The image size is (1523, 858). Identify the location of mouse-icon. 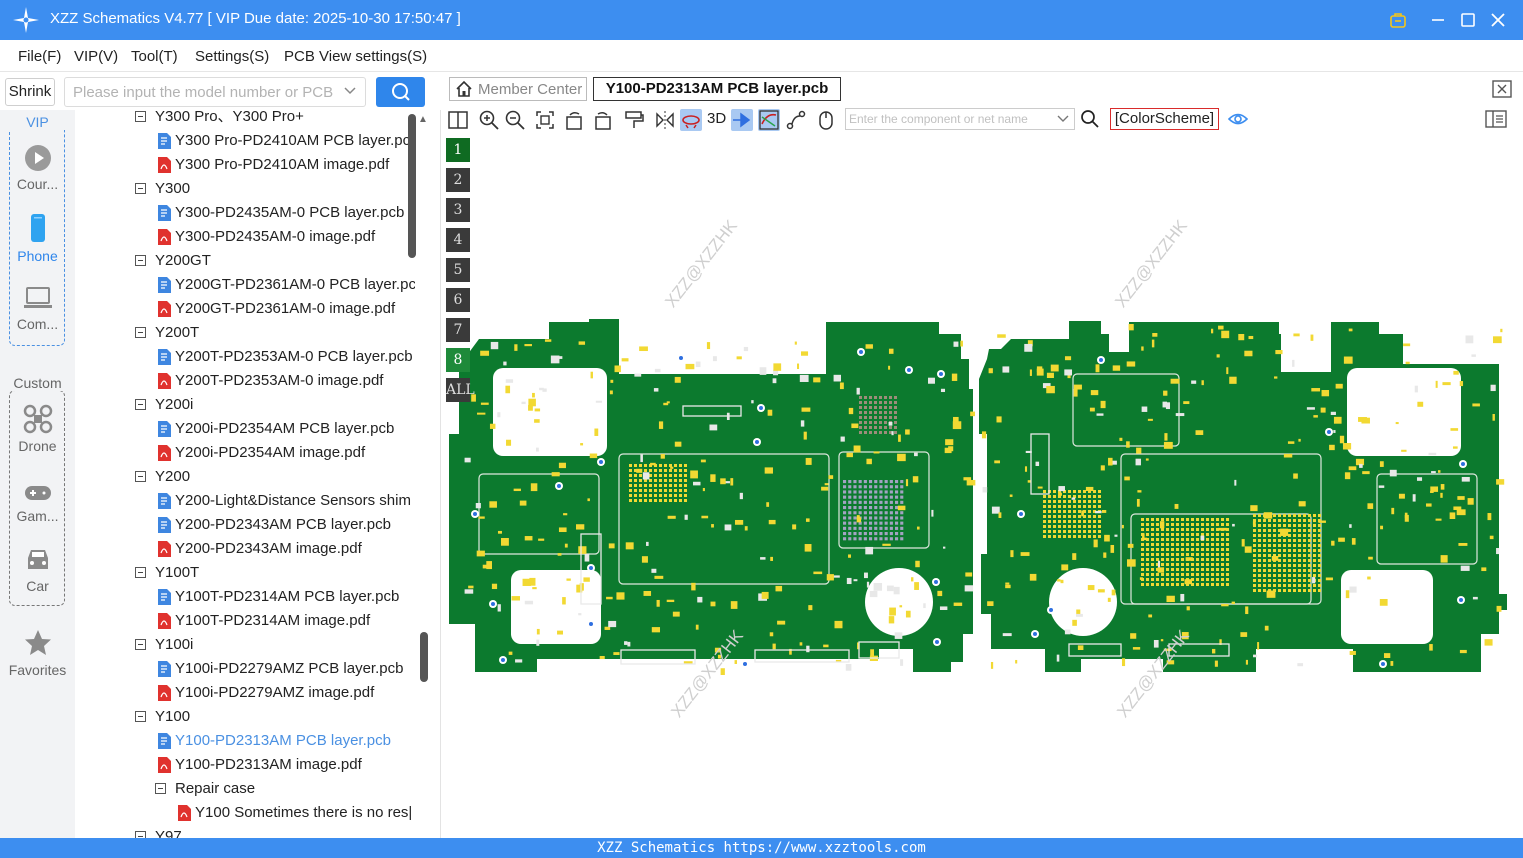
(826, 120).